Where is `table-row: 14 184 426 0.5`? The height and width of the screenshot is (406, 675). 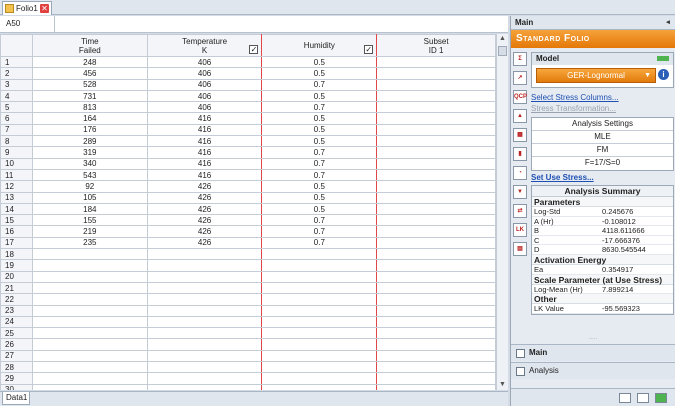
table-row: 14 184 426 0.5 is located at coordinates (248, 209).